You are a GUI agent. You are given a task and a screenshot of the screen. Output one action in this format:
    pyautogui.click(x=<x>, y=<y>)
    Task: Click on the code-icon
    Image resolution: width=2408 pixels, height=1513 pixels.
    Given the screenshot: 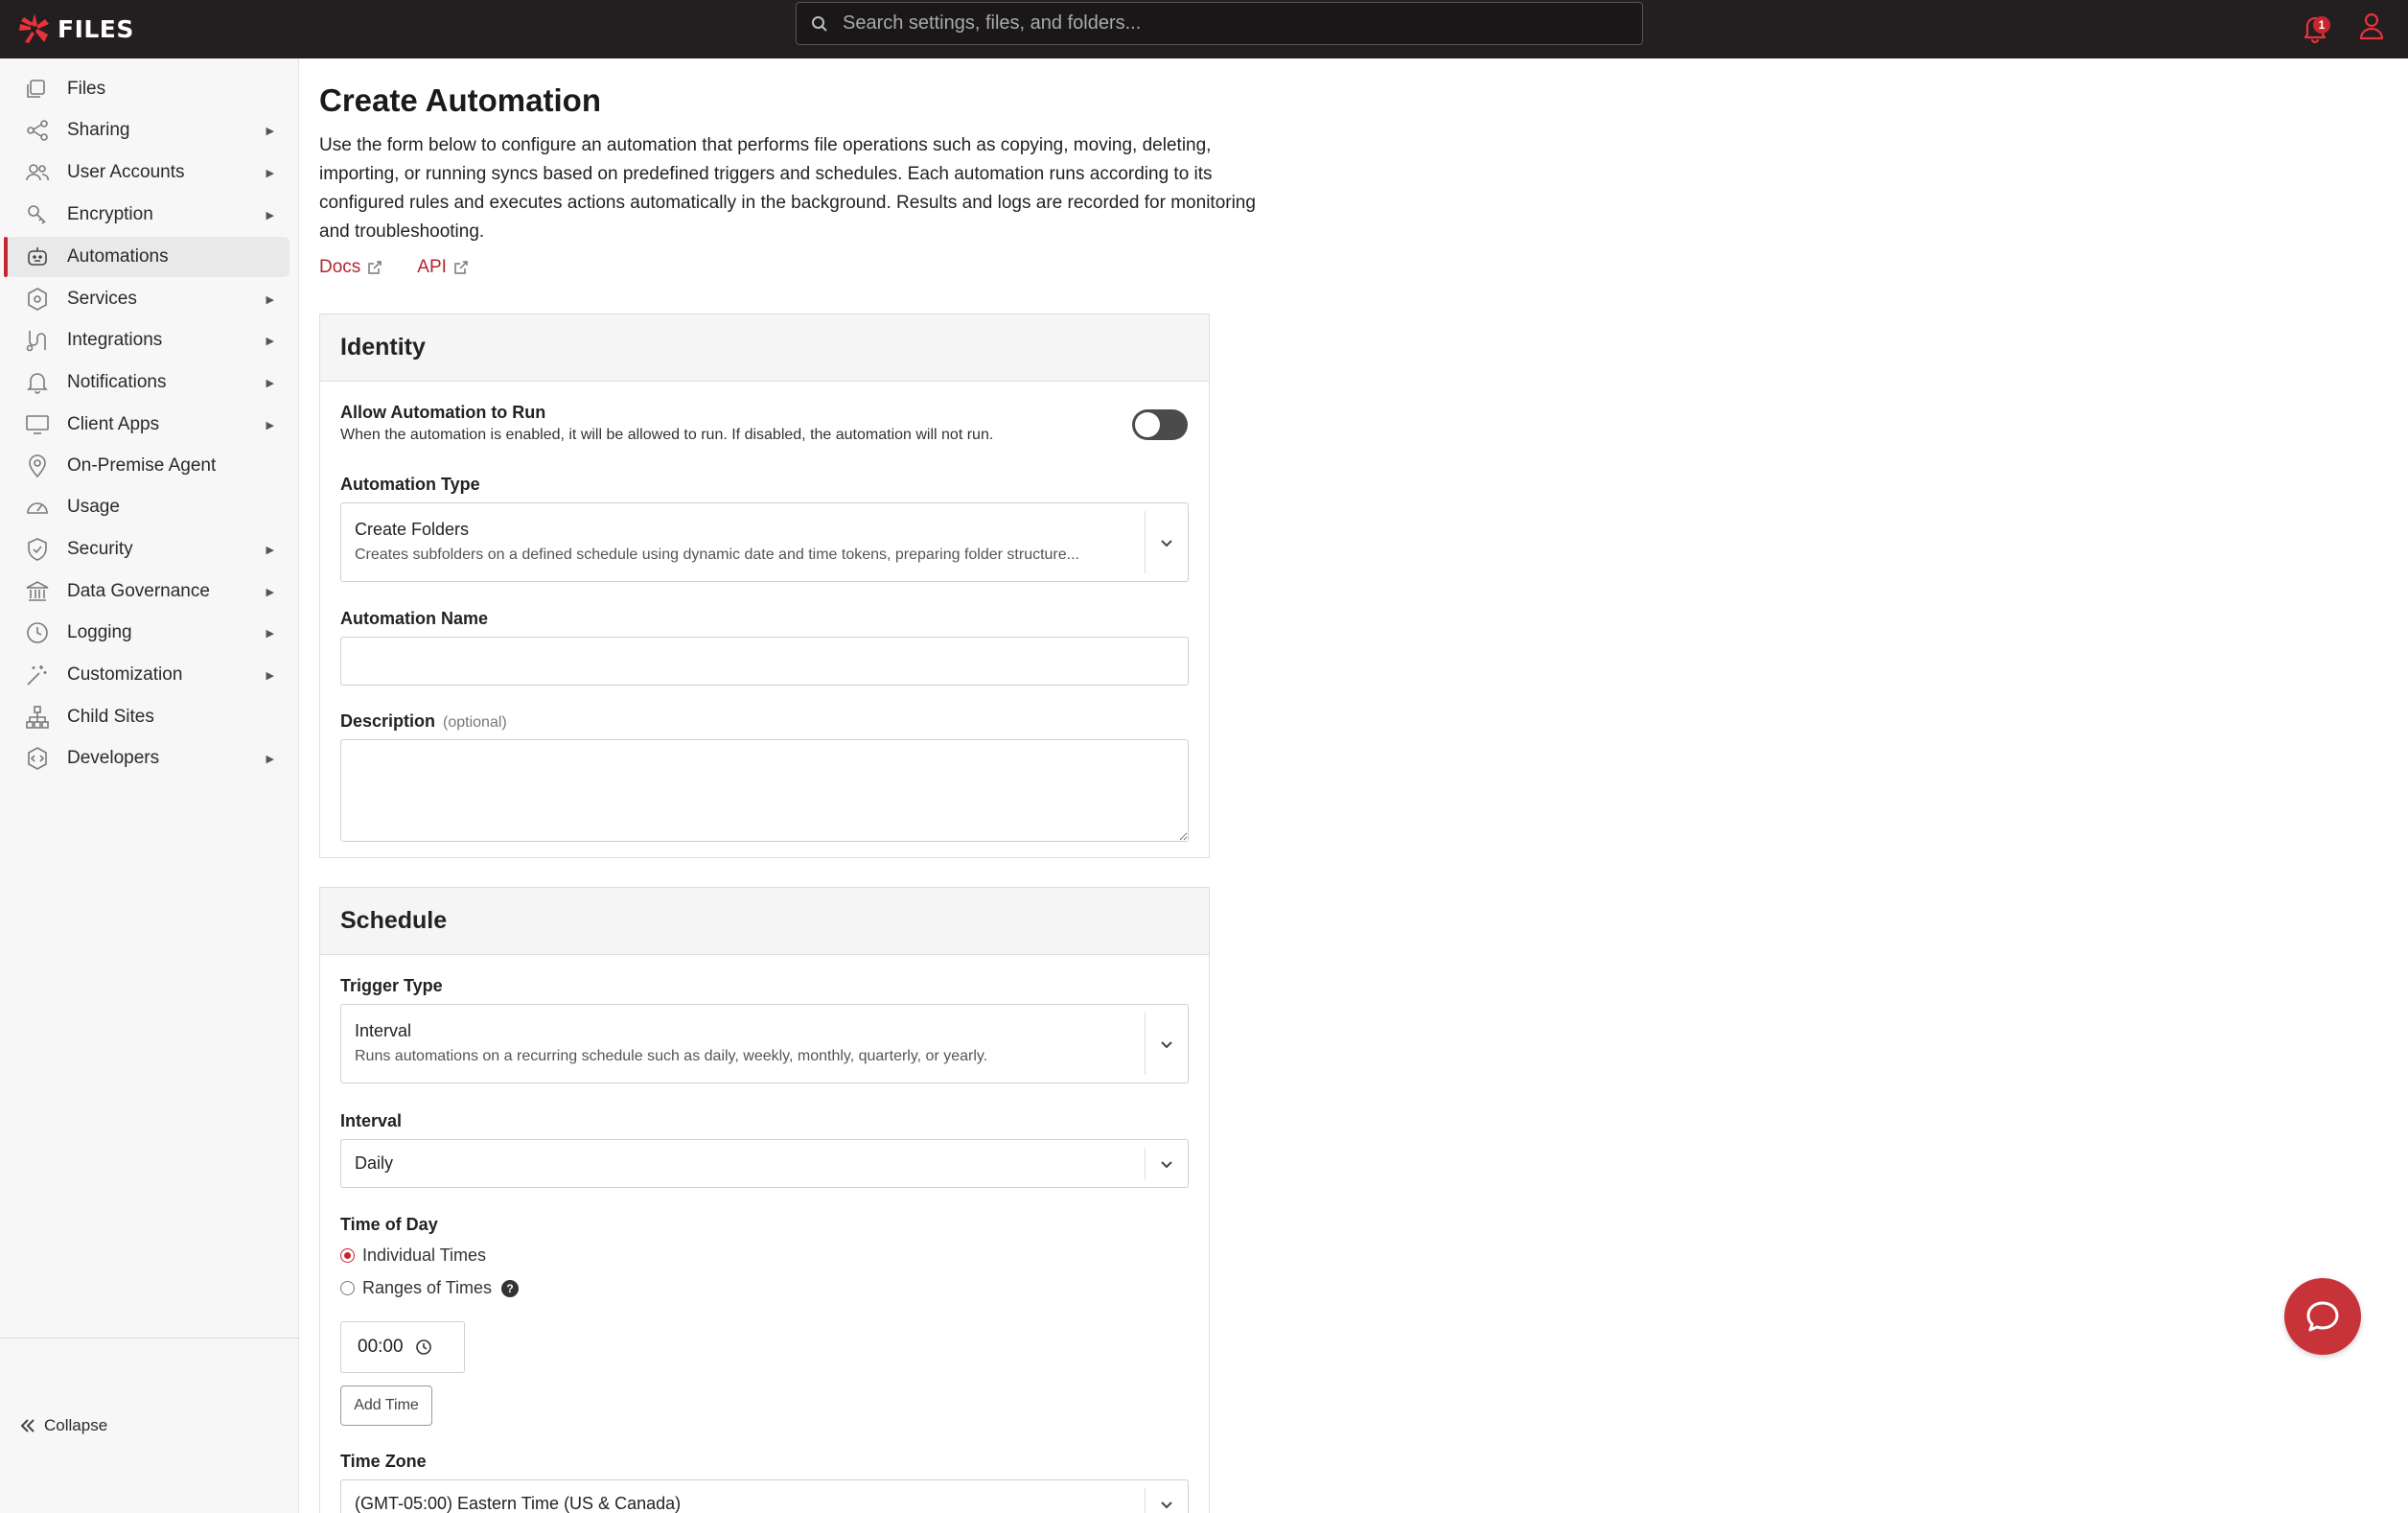 What is the action you would take?
    pyautogui.click(x=37, y=758)
    